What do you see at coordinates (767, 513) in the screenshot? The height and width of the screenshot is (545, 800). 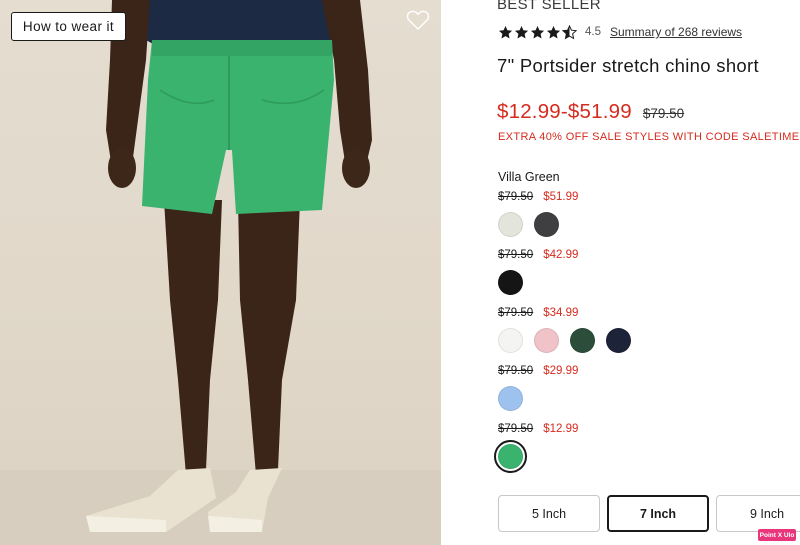 I see `size-label: 9 Inch` at bounding box center [767, 513].